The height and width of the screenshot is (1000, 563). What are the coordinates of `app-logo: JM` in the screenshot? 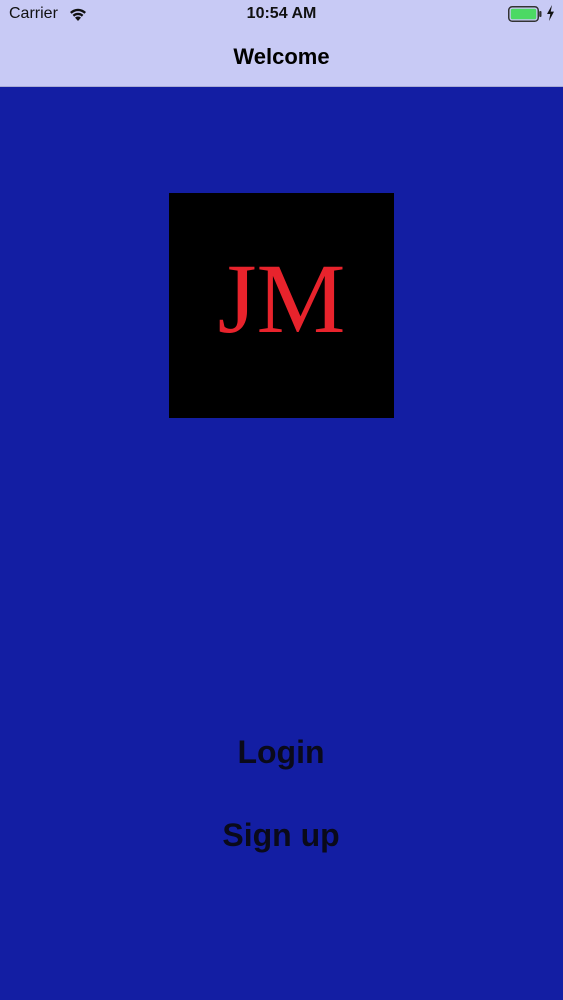 It's located at (281, 305).